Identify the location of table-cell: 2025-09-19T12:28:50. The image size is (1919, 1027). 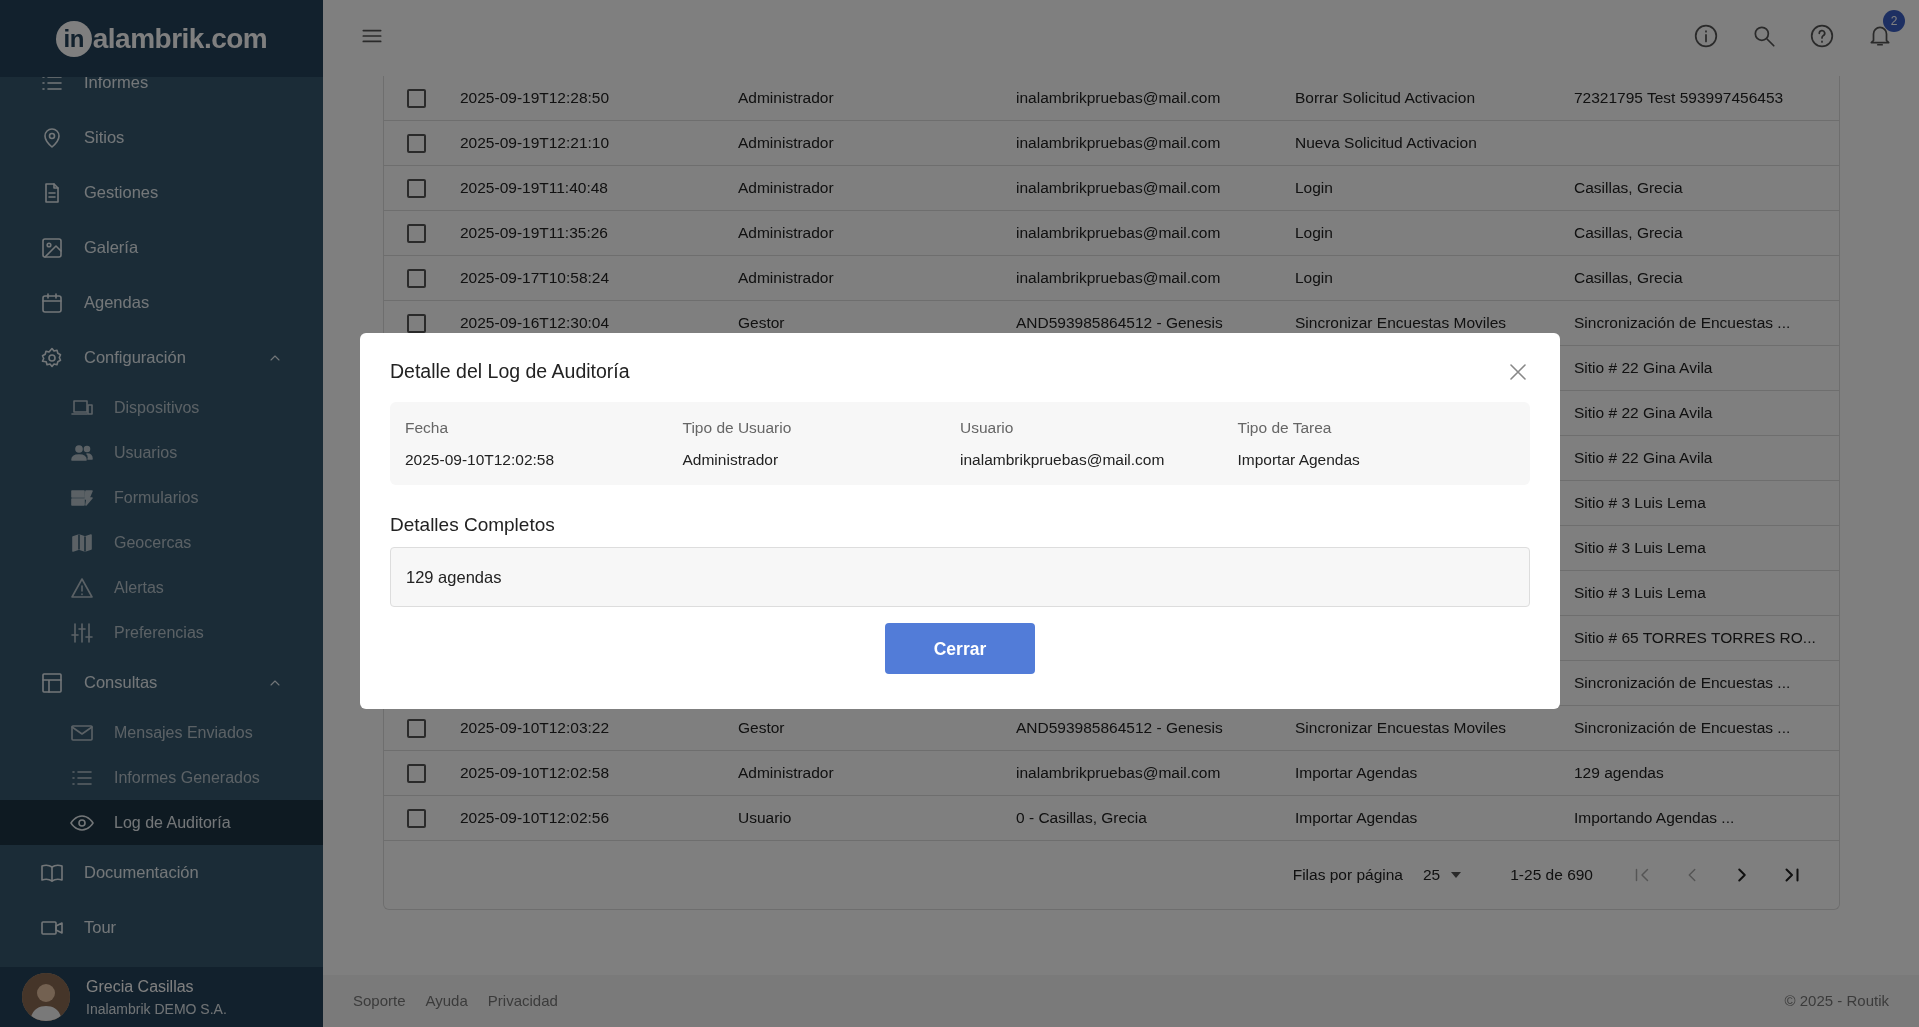
(535, 98).